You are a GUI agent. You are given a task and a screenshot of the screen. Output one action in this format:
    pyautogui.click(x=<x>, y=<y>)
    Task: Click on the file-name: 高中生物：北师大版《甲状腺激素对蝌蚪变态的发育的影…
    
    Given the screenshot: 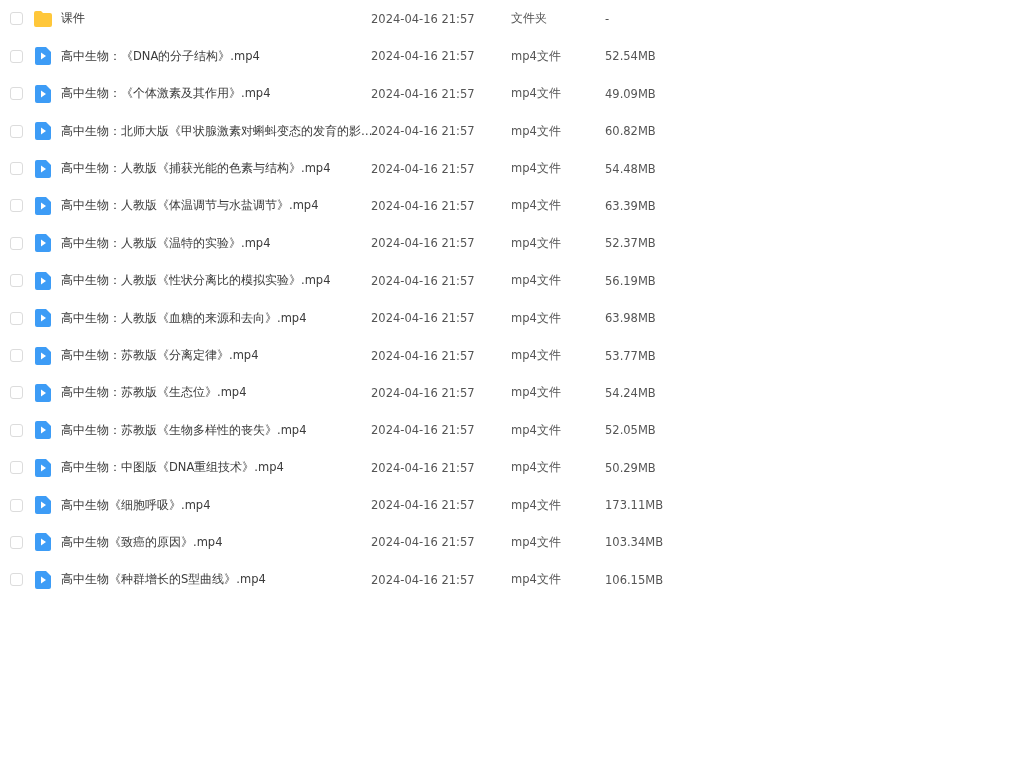 What is the action you would take?
    pyautogui.click(x=216, y=131)
    